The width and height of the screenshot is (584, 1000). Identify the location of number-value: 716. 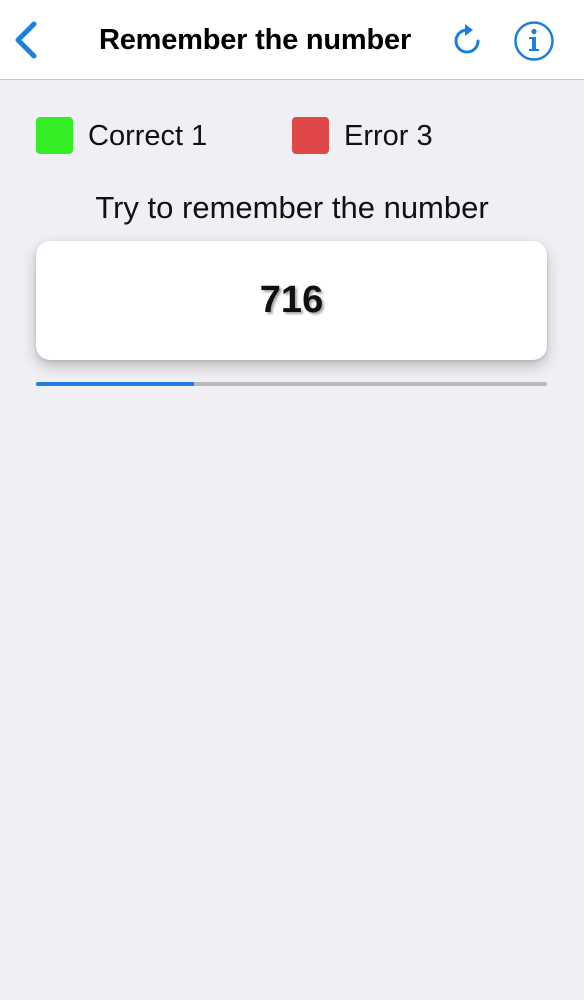
(291, 300).